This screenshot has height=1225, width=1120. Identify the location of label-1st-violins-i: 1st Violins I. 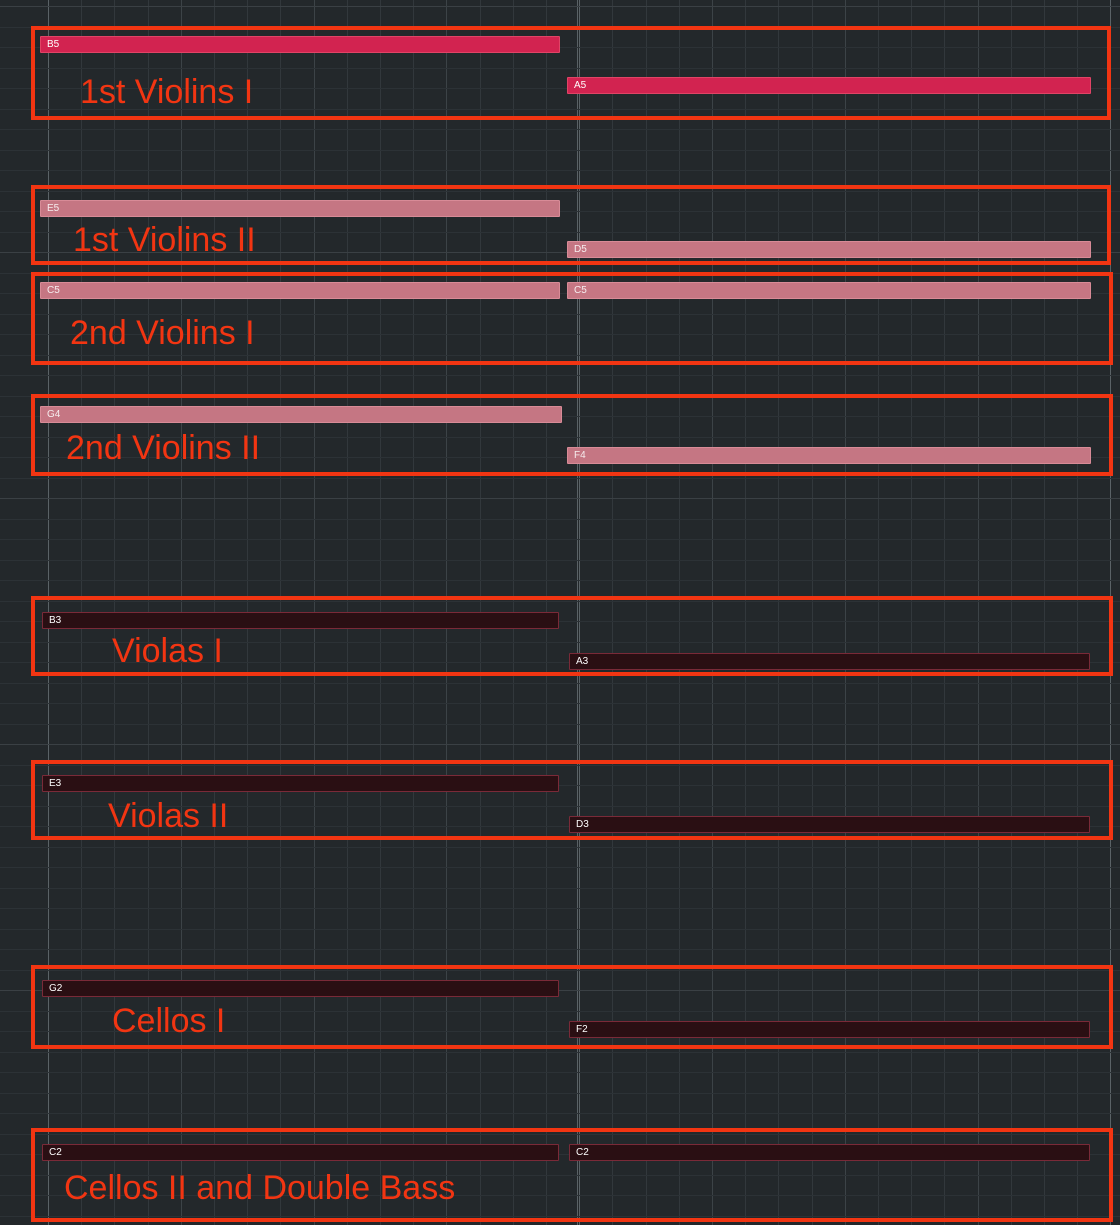
(167, 92).